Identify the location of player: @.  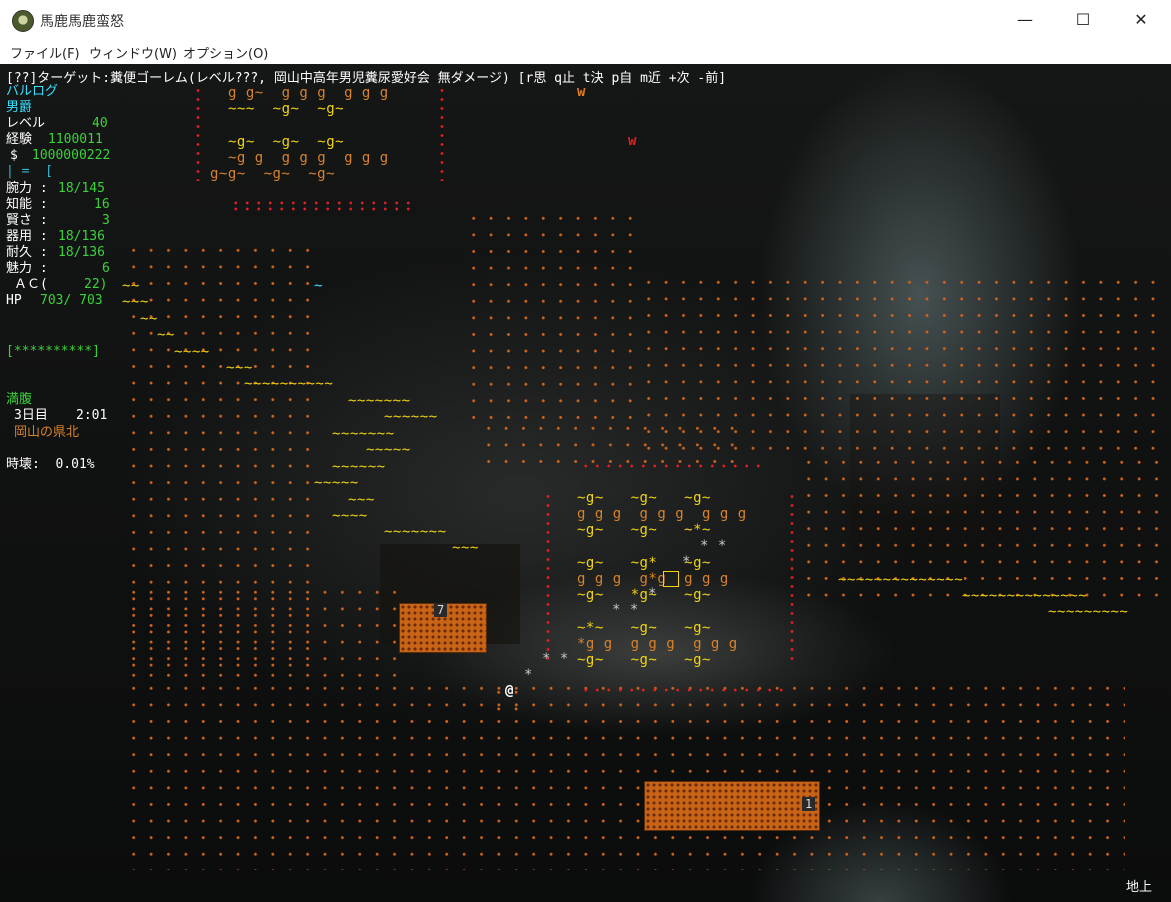
(509, 691).